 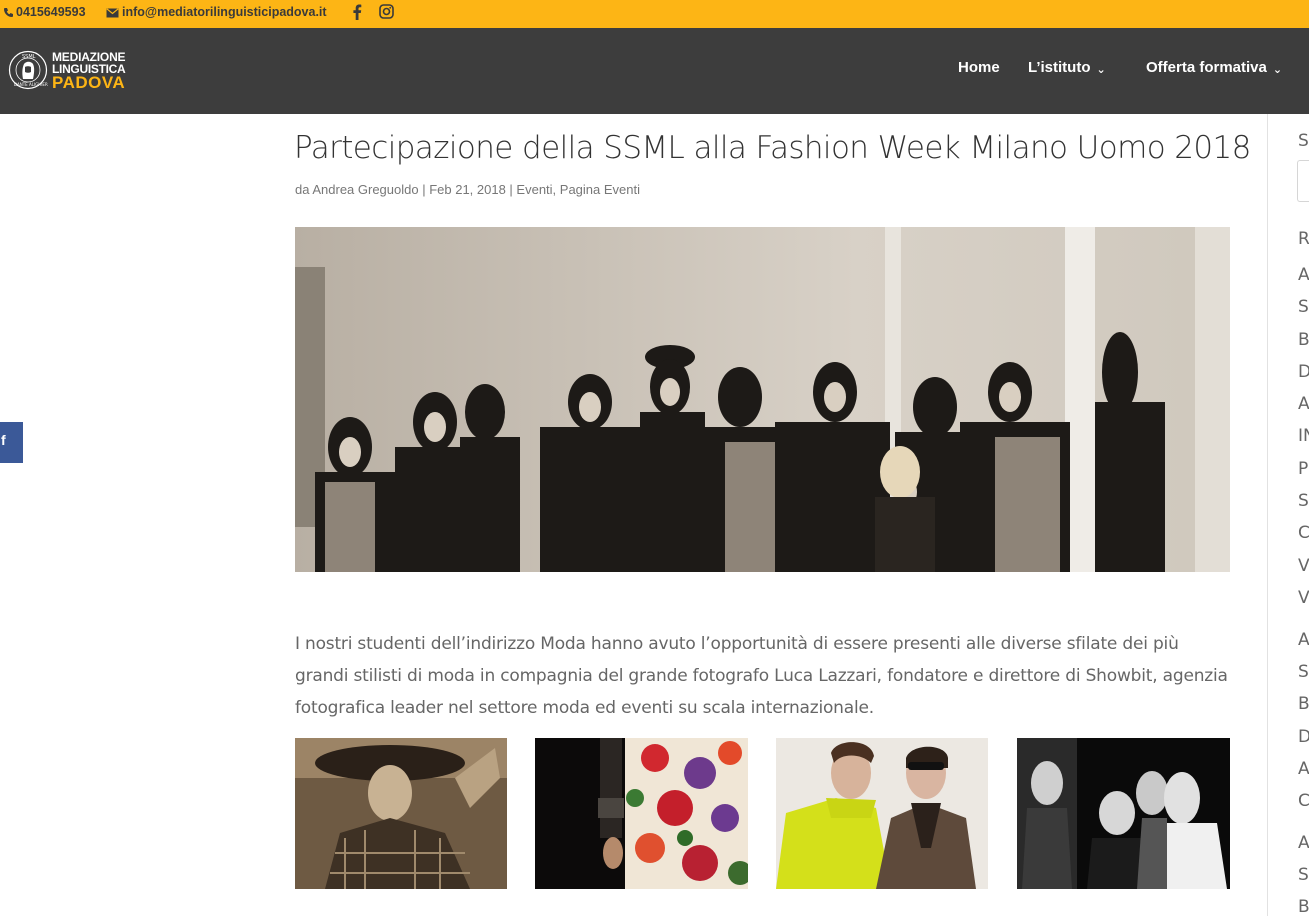 I want to click on phone-icon, so click(x=8, y=13).